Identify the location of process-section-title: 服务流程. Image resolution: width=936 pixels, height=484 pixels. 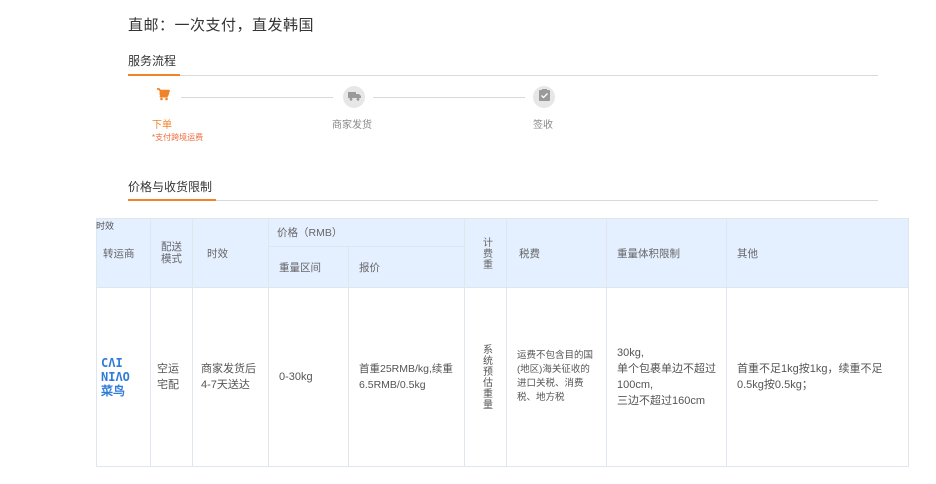
(152, 61).